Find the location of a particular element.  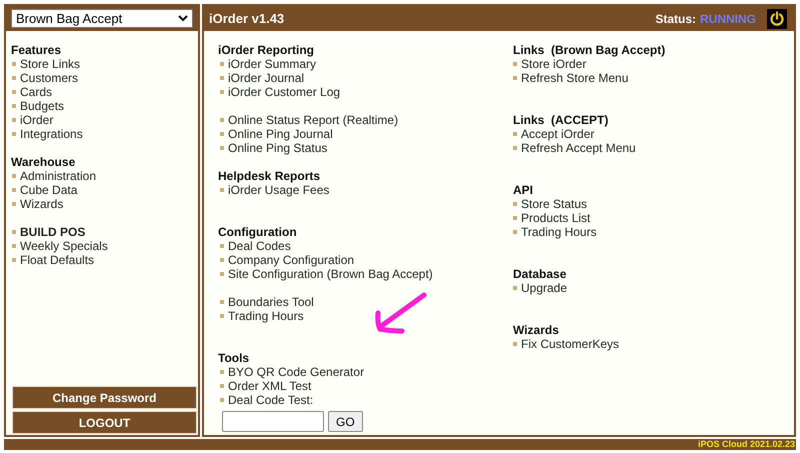

deal-code-field is located at coordinates (273, 421).